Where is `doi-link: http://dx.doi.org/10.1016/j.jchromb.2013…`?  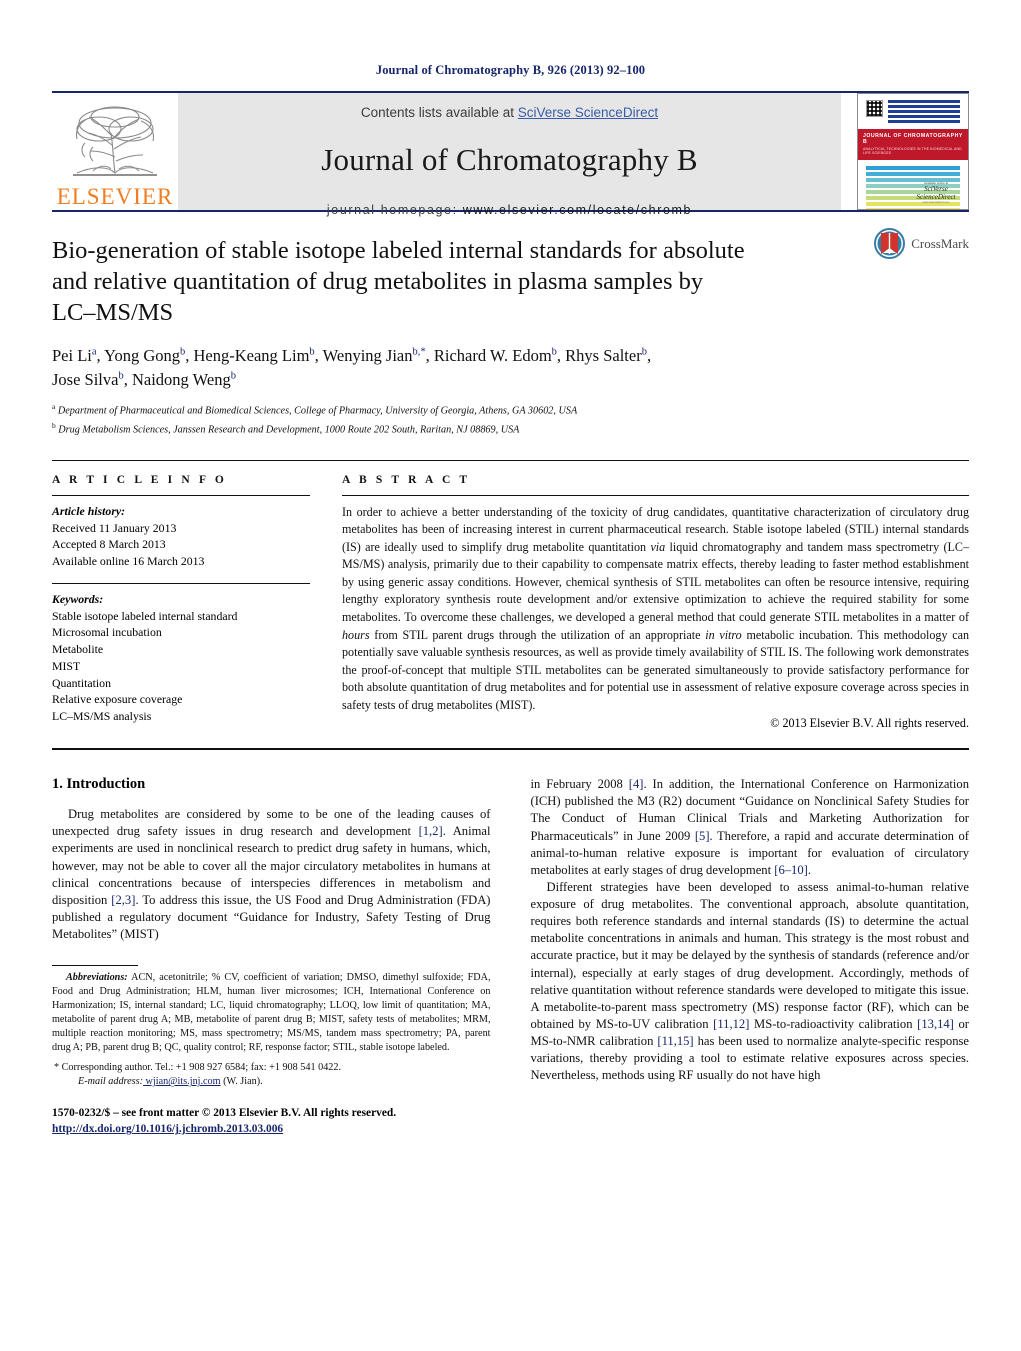
doi-link: http://dx.doi.org/10.1016/j.jchromb.2013… is located at coordinates (167, 1129).